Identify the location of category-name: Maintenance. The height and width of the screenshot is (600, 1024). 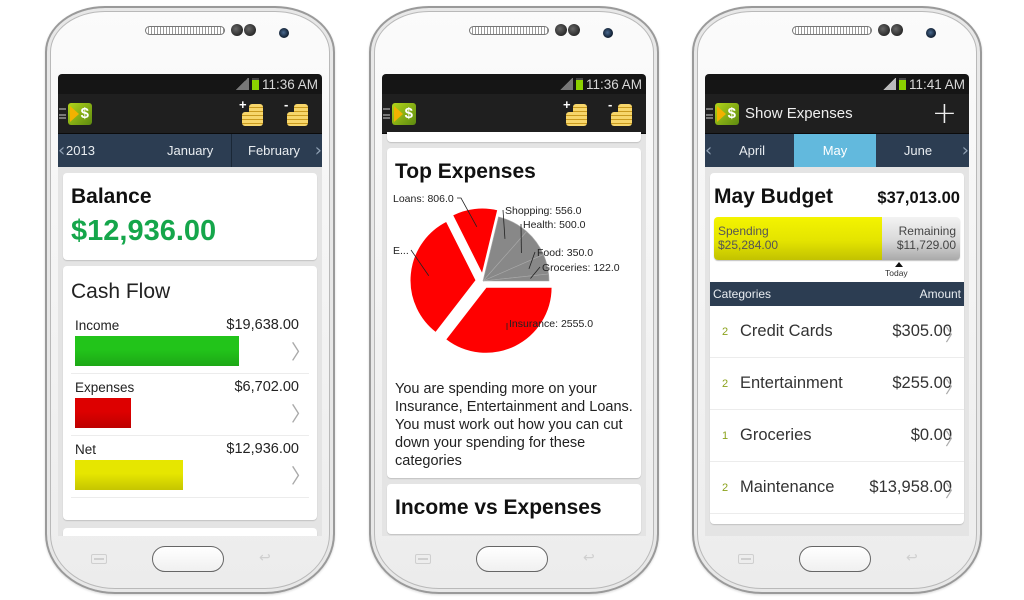
(787, 487).